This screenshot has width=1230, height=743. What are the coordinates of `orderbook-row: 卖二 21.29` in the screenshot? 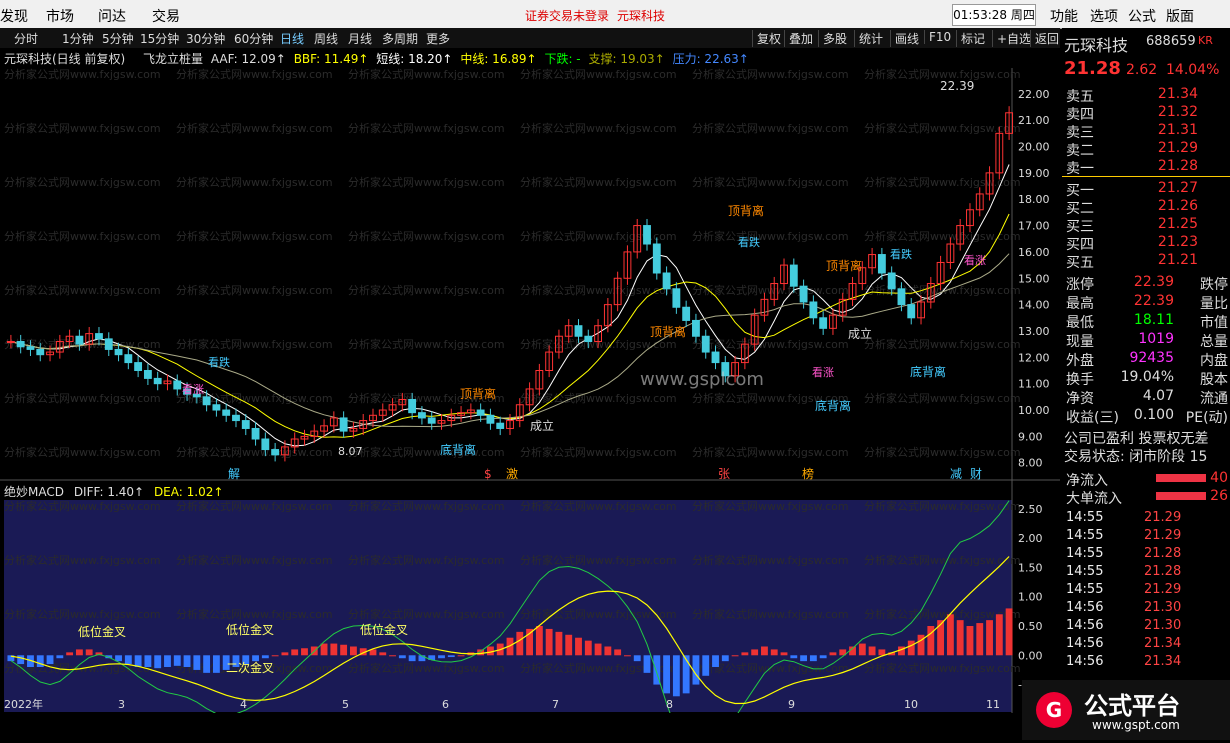 It's located at (1146, 149).